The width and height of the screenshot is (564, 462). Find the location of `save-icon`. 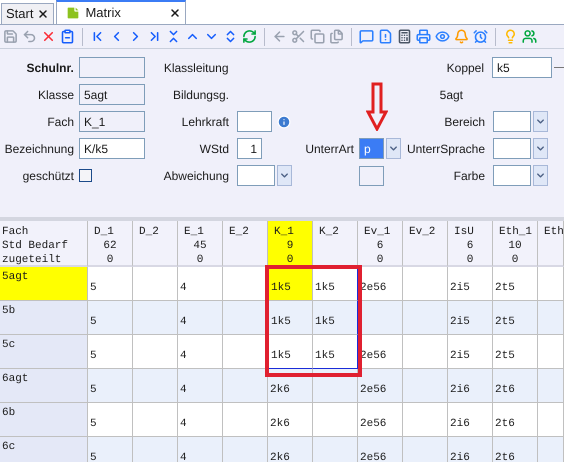

save-icon is located at coordinates (10, 36).